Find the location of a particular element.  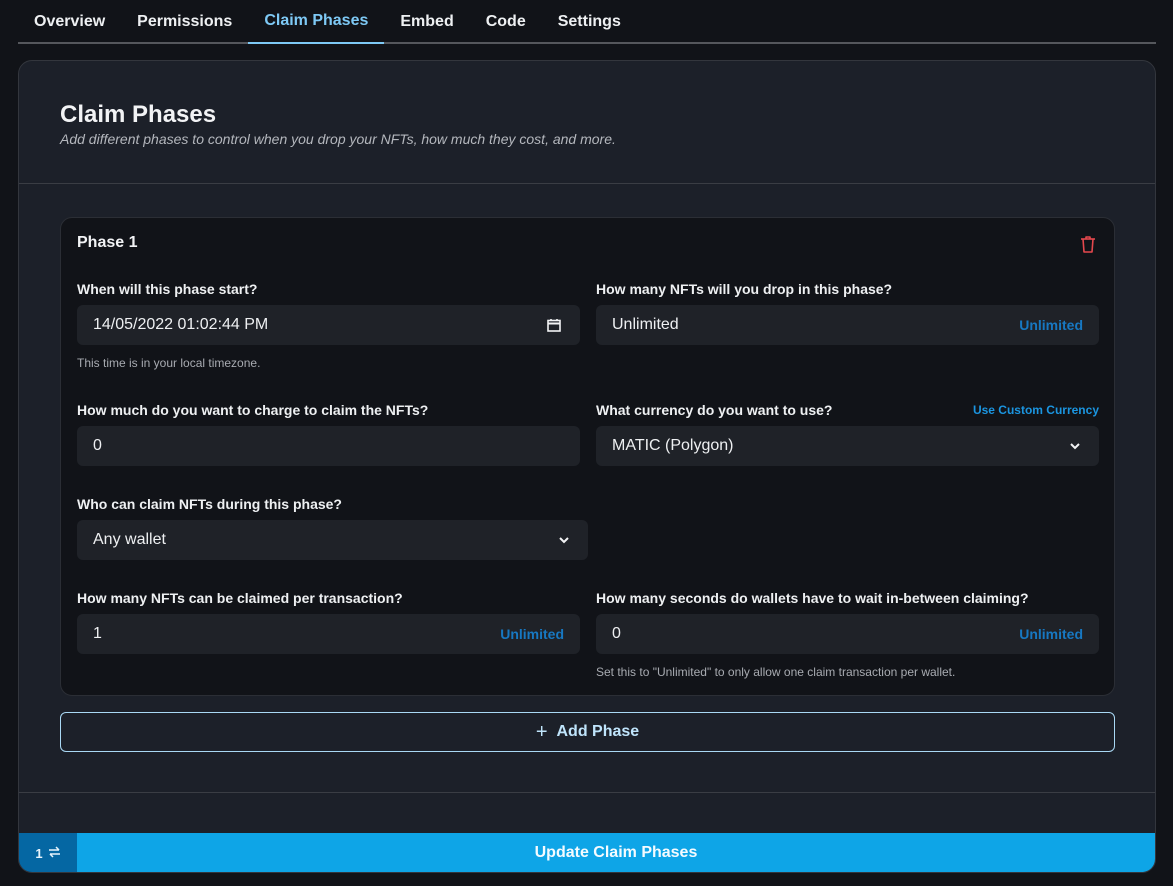

calendar-icon is located at coordinates (554, 325).